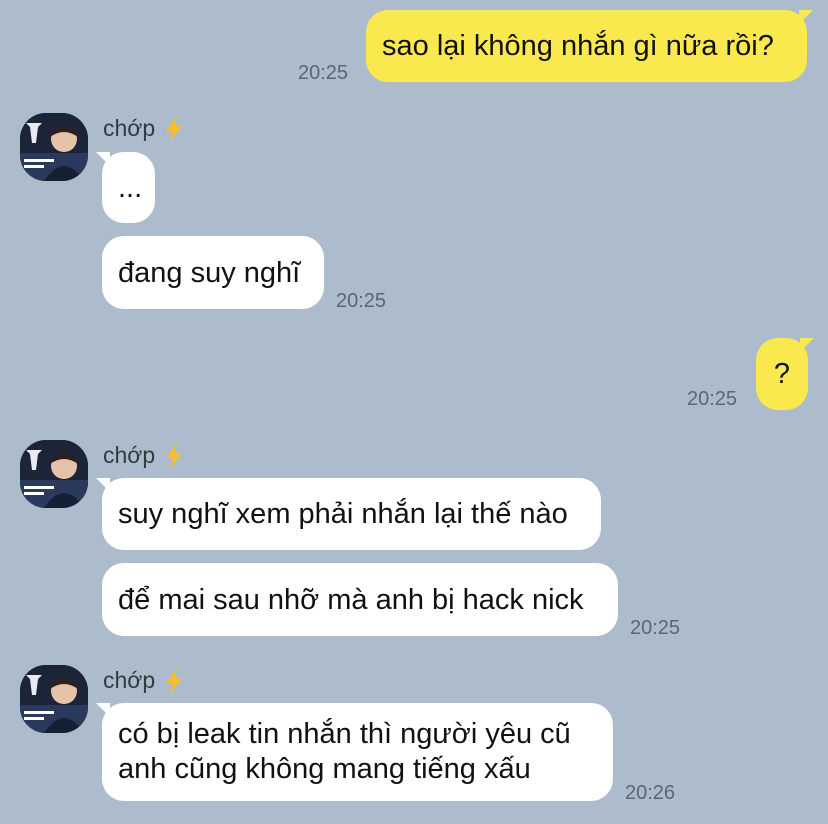 This screenshot has height=824, width=828. Describe the element at coordinates (650, 793) in the screenshot. I see `message-time: 20:26` at that location.